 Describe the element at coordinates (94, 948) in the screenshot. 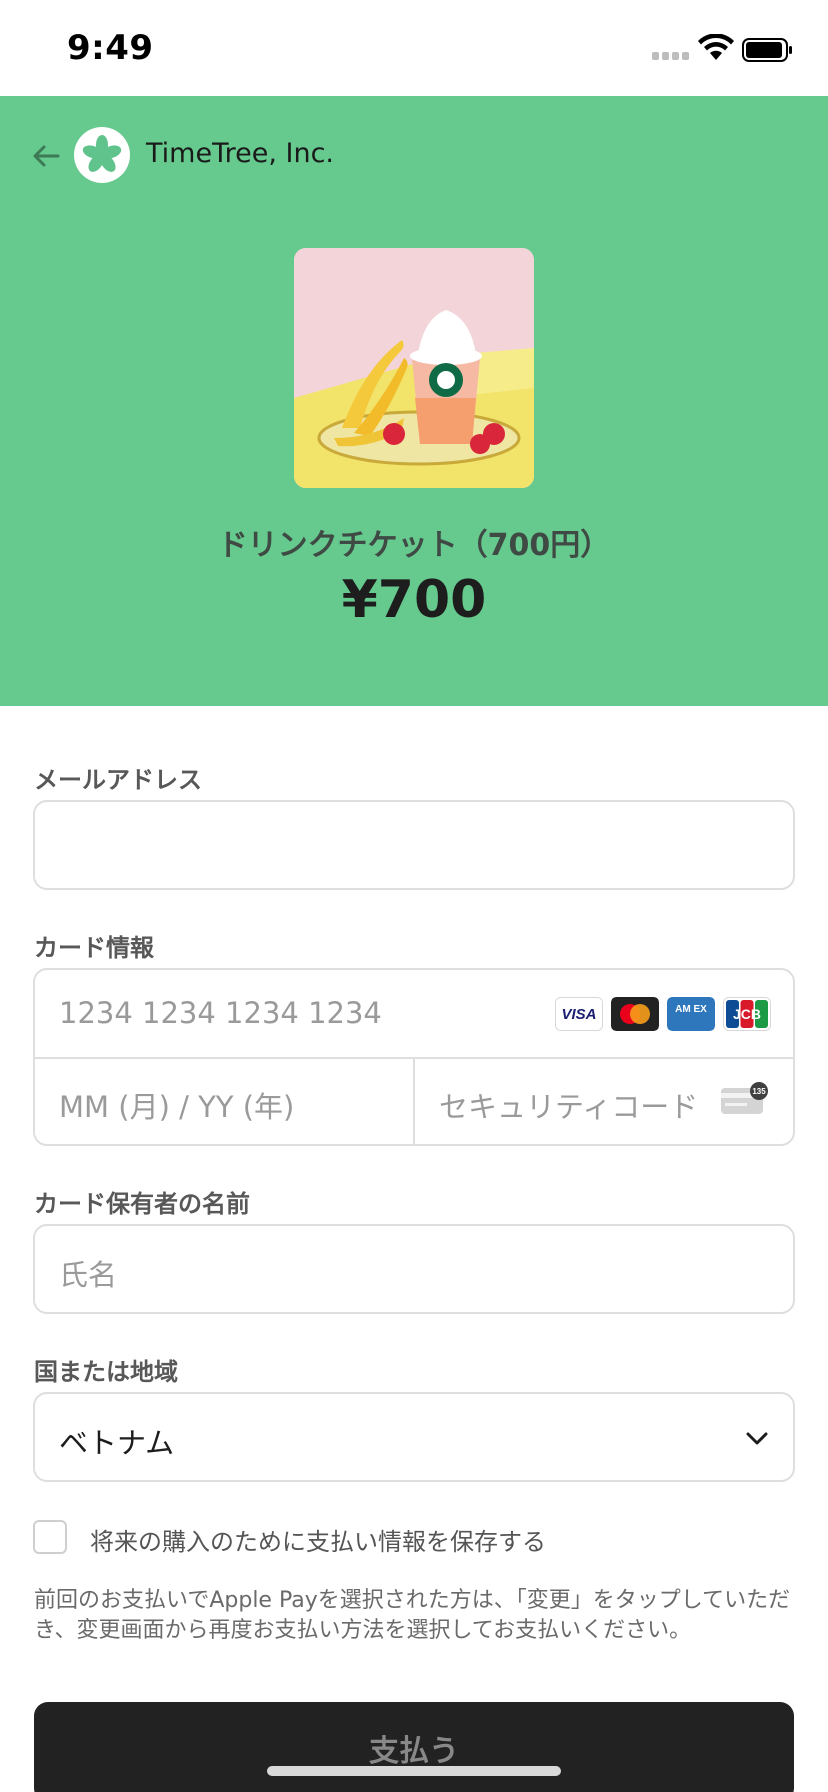

I see `card-info-label: カード情報` at that location.